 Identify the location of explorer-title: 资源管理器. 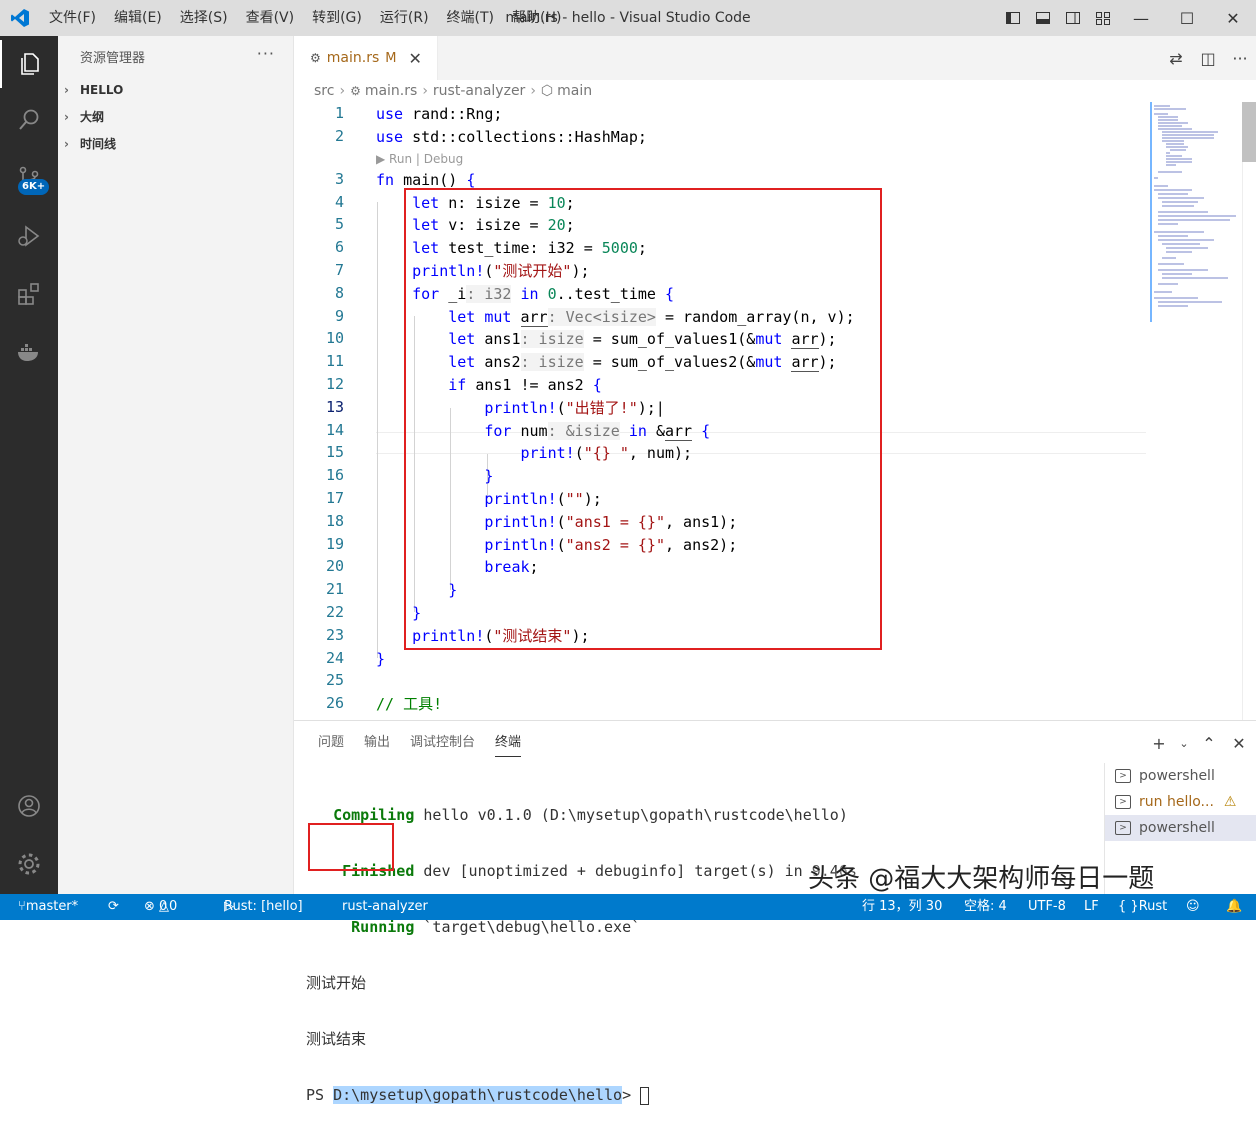
(113, 58).